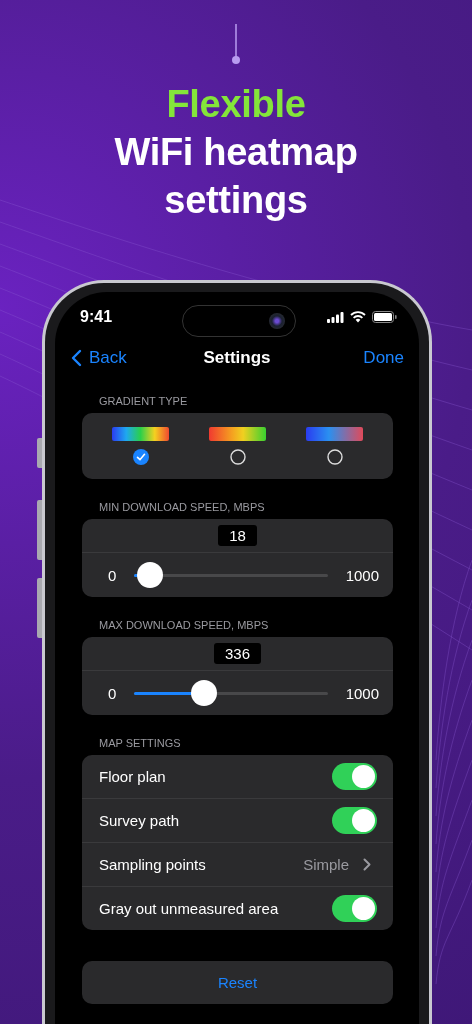 The width and height of the screenshot is (472, 1024). I want to click on section-label: MAP SETTINGS, so click(140, 743).